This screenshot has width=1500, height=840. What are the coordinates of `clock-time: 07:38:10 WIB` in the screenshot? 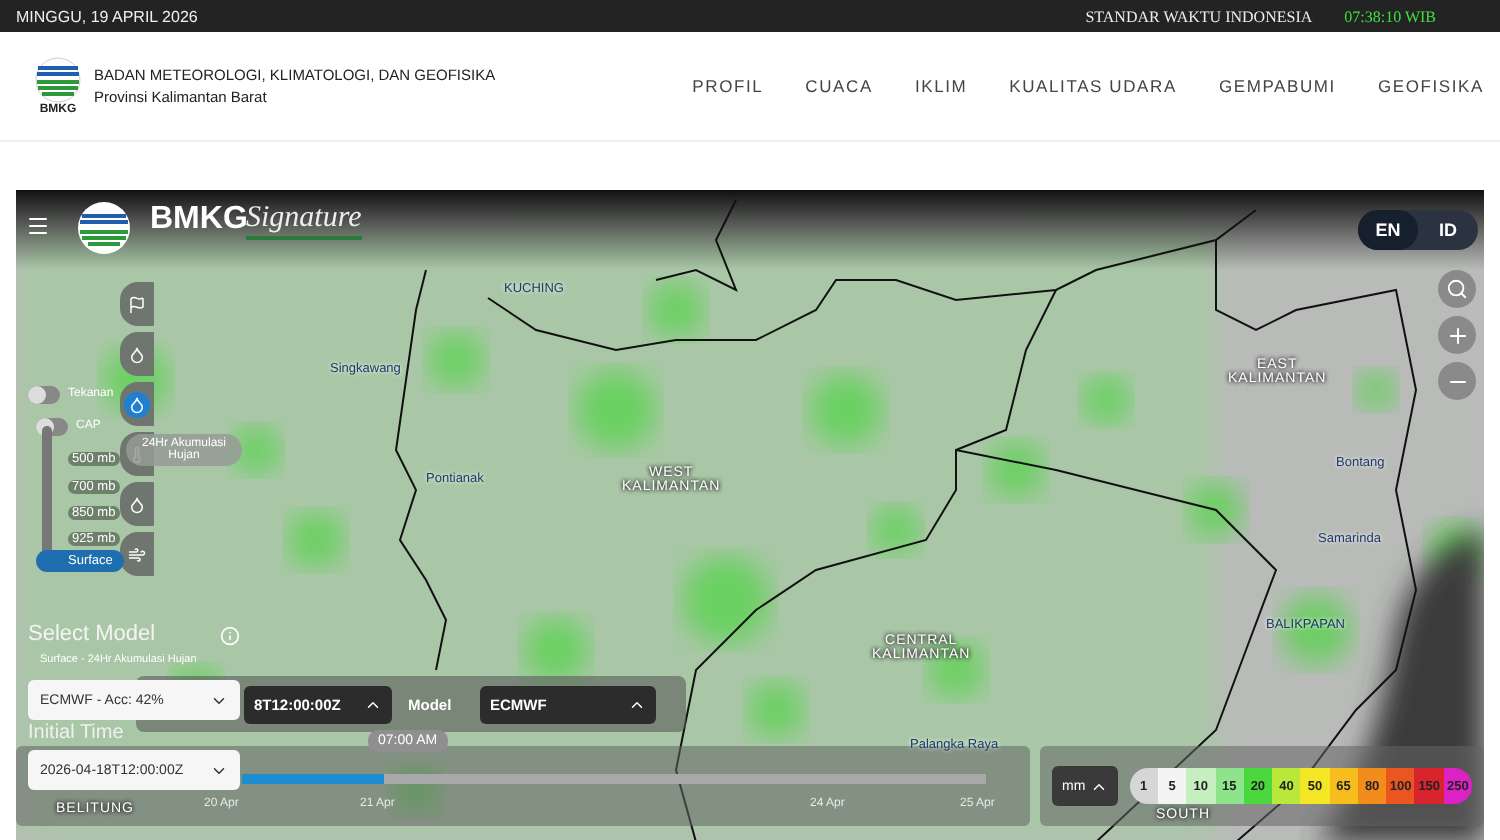 It's located at (1390, 16).